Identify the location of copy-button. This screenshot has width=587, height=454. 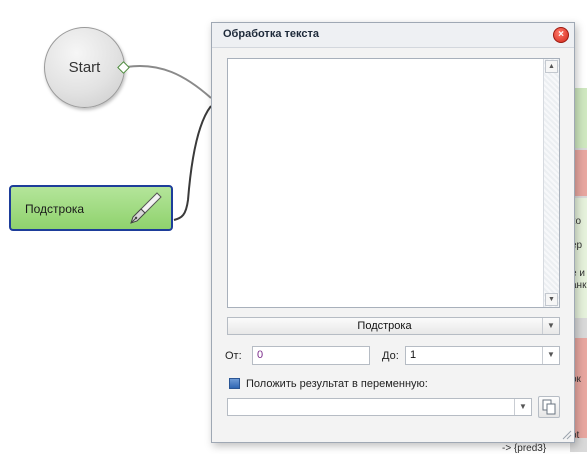
(549, 407).